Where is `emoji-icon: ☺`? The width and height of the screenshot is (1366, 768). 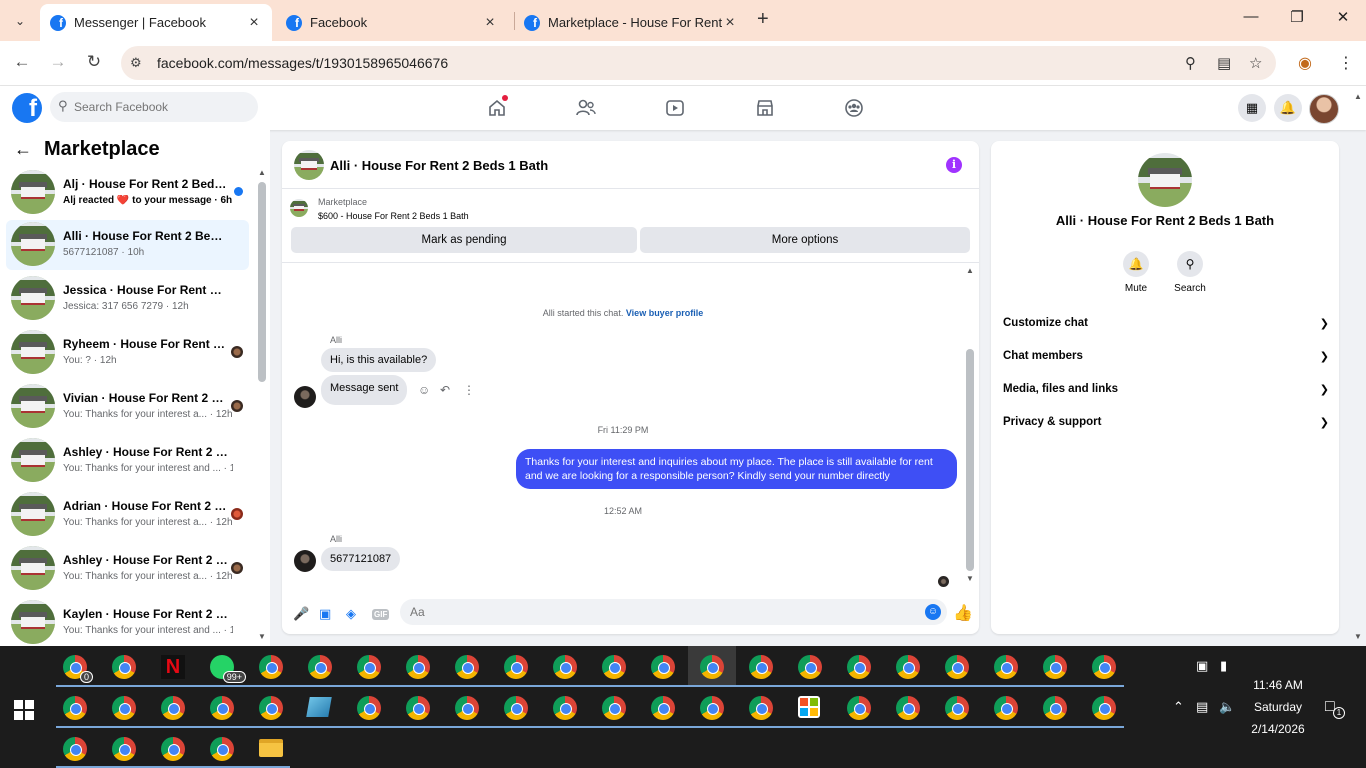
emoji-icon: ☺ is located at coordinates (933, 612).